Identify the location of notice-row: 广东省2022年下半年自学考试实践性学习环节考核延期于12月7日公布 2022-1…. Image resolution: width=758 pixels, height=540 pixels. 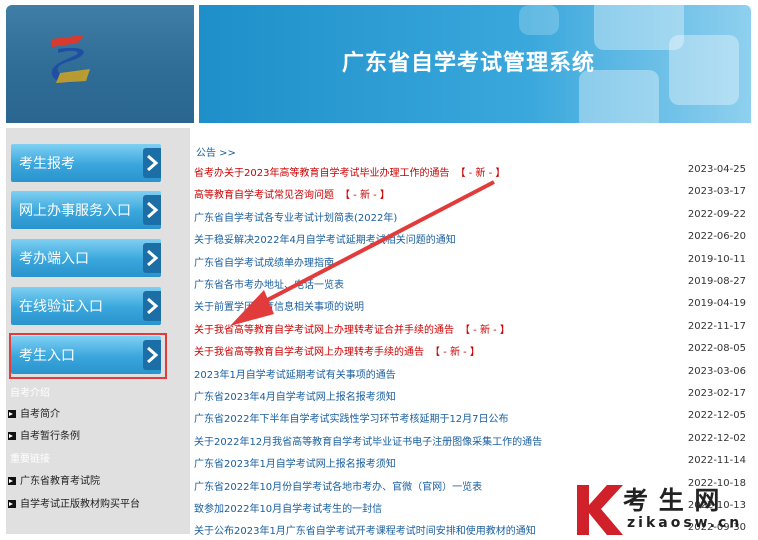
(473, 417).